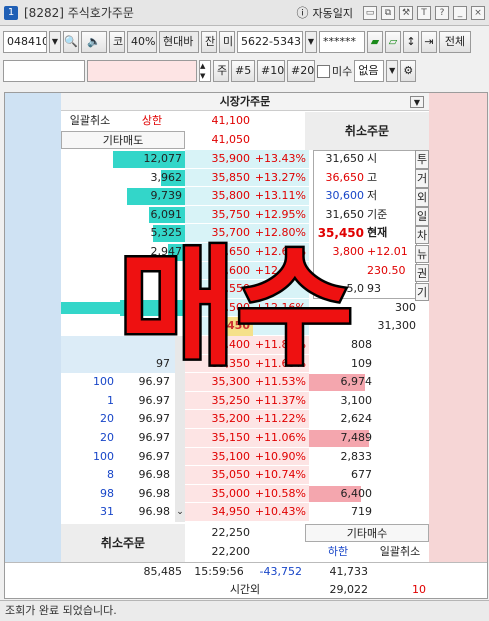 The width and height of the screenshot is (489, 621). I want to click on ask-price: 35,800, so click(219, 196).